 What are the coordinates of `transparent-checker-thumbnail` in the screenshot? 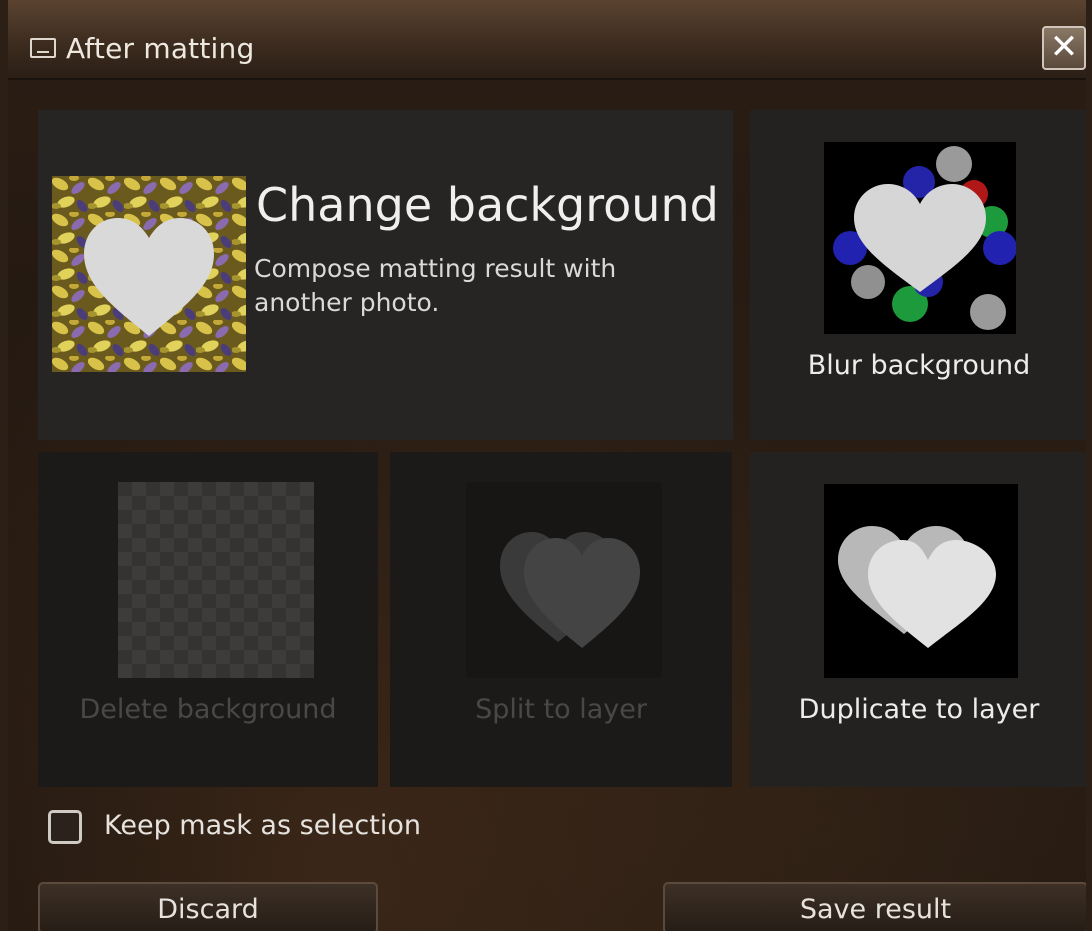 It's located at (216, 580).